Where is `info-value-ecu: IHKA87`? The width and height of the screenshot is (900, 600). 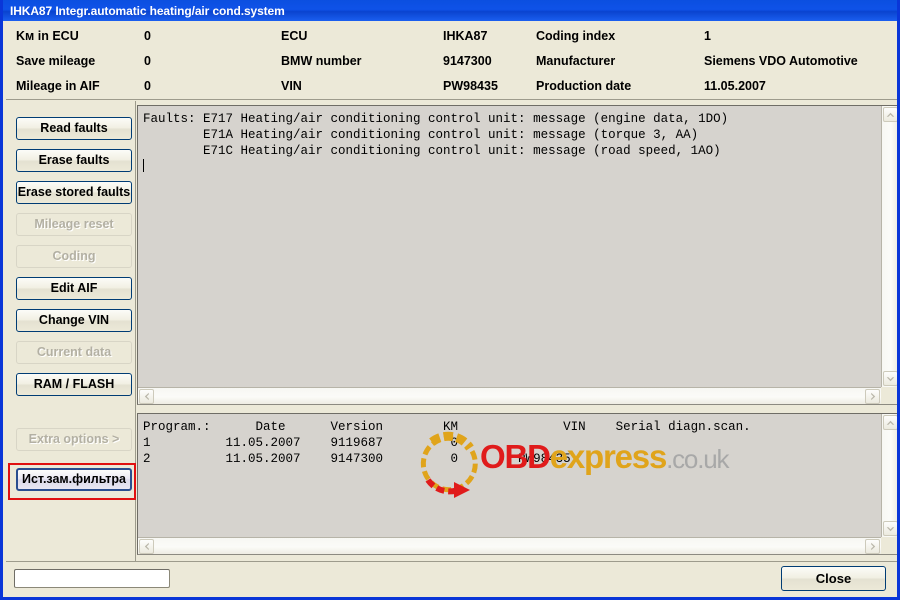
info-value-ecu: IHKA87 is located at coordinates (465, 36).